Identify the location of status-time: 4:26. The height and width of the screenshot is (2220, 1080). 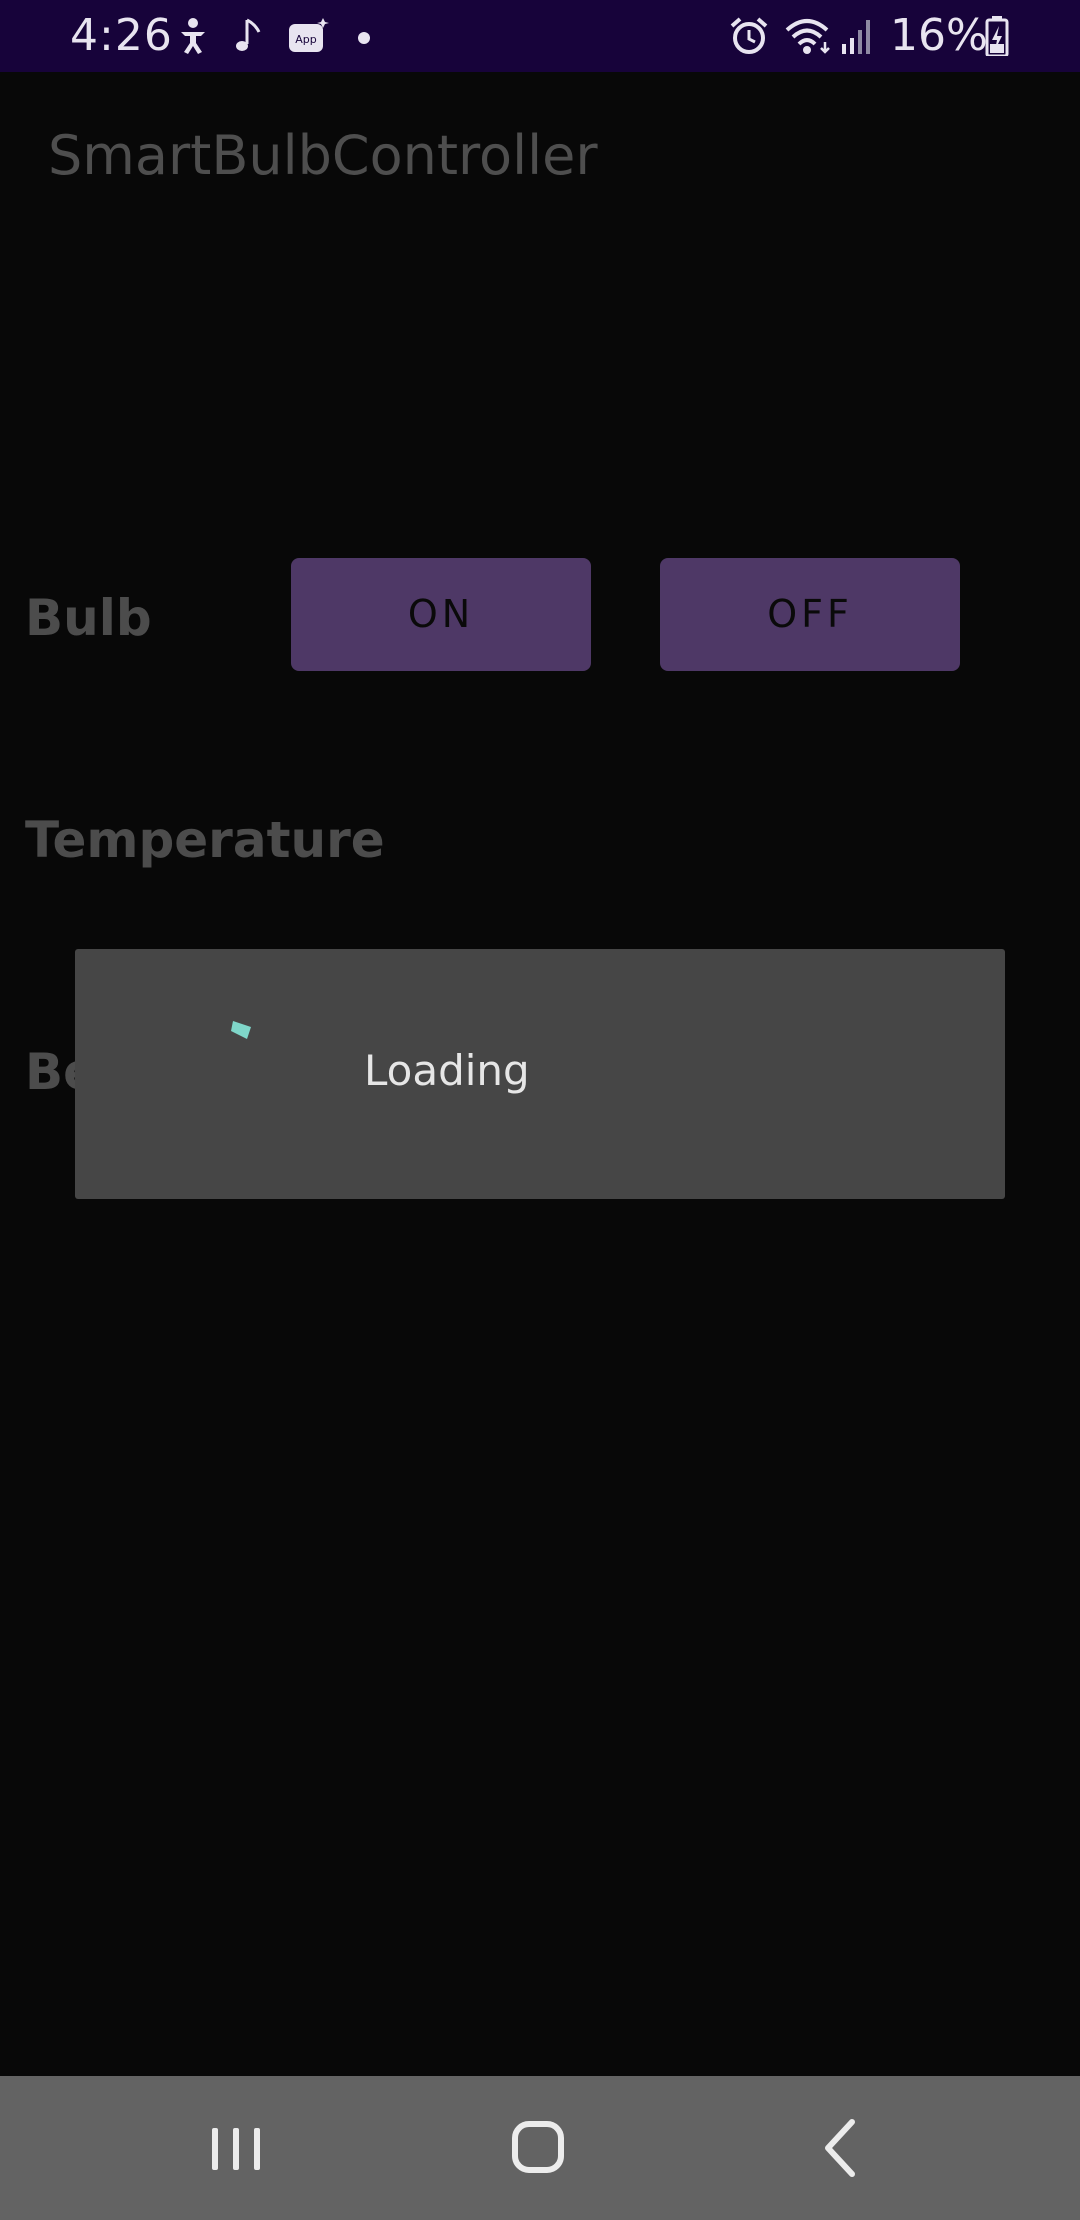
(121, 35).